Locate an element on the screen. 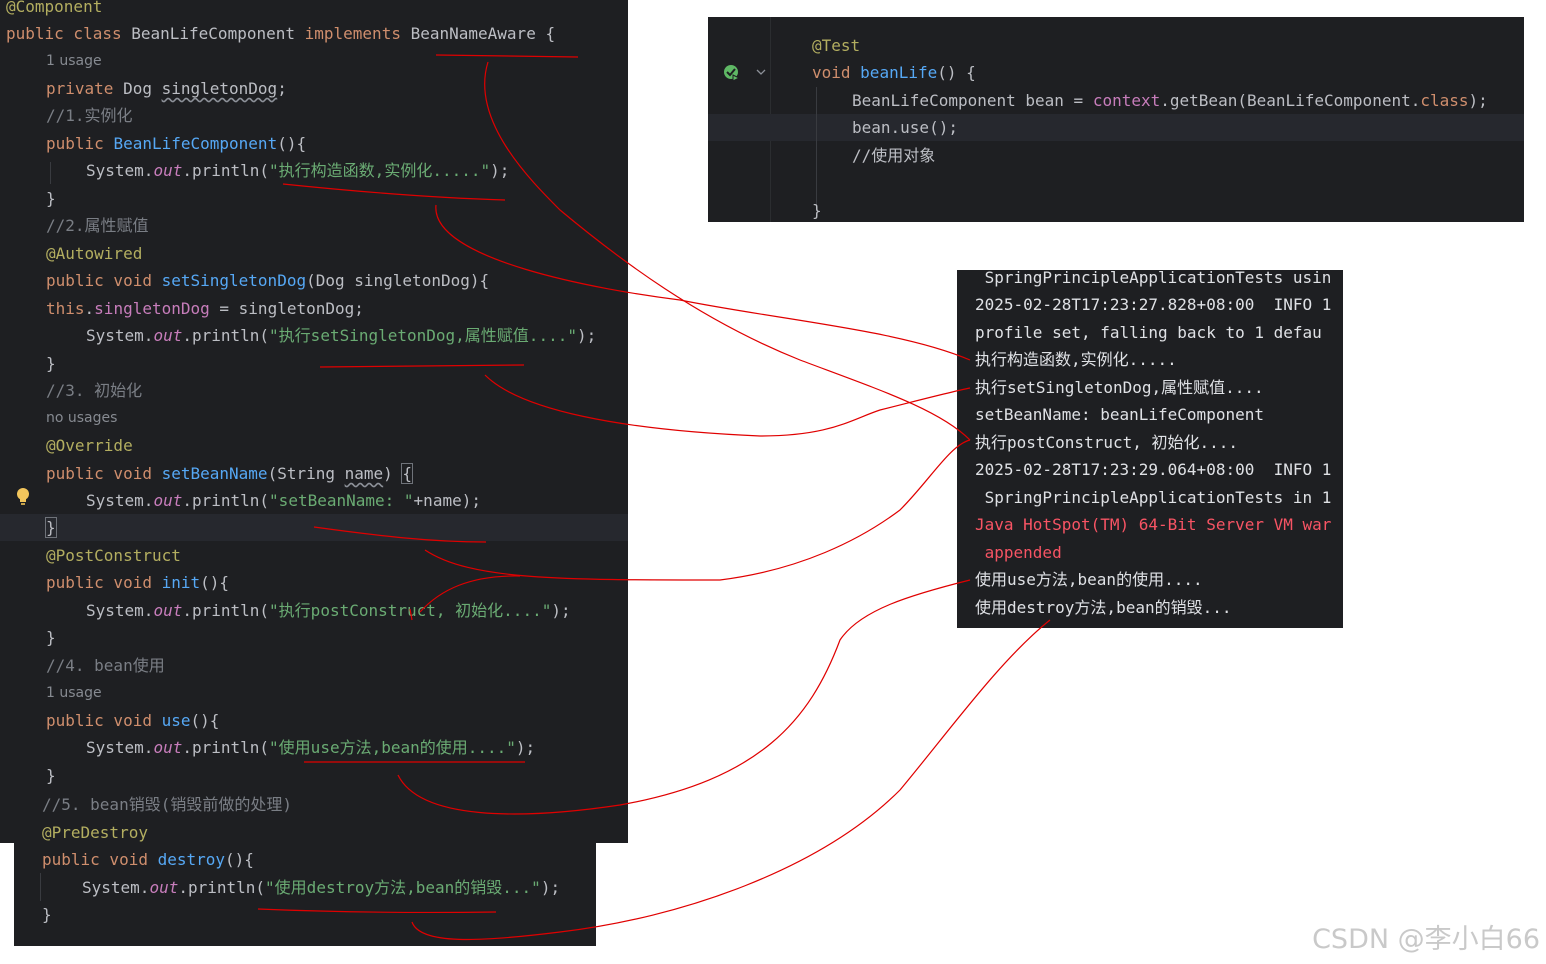 The width and height of the screenshot is (1546, 964). usage-hint: no usages is located at coordinates (81, 418).